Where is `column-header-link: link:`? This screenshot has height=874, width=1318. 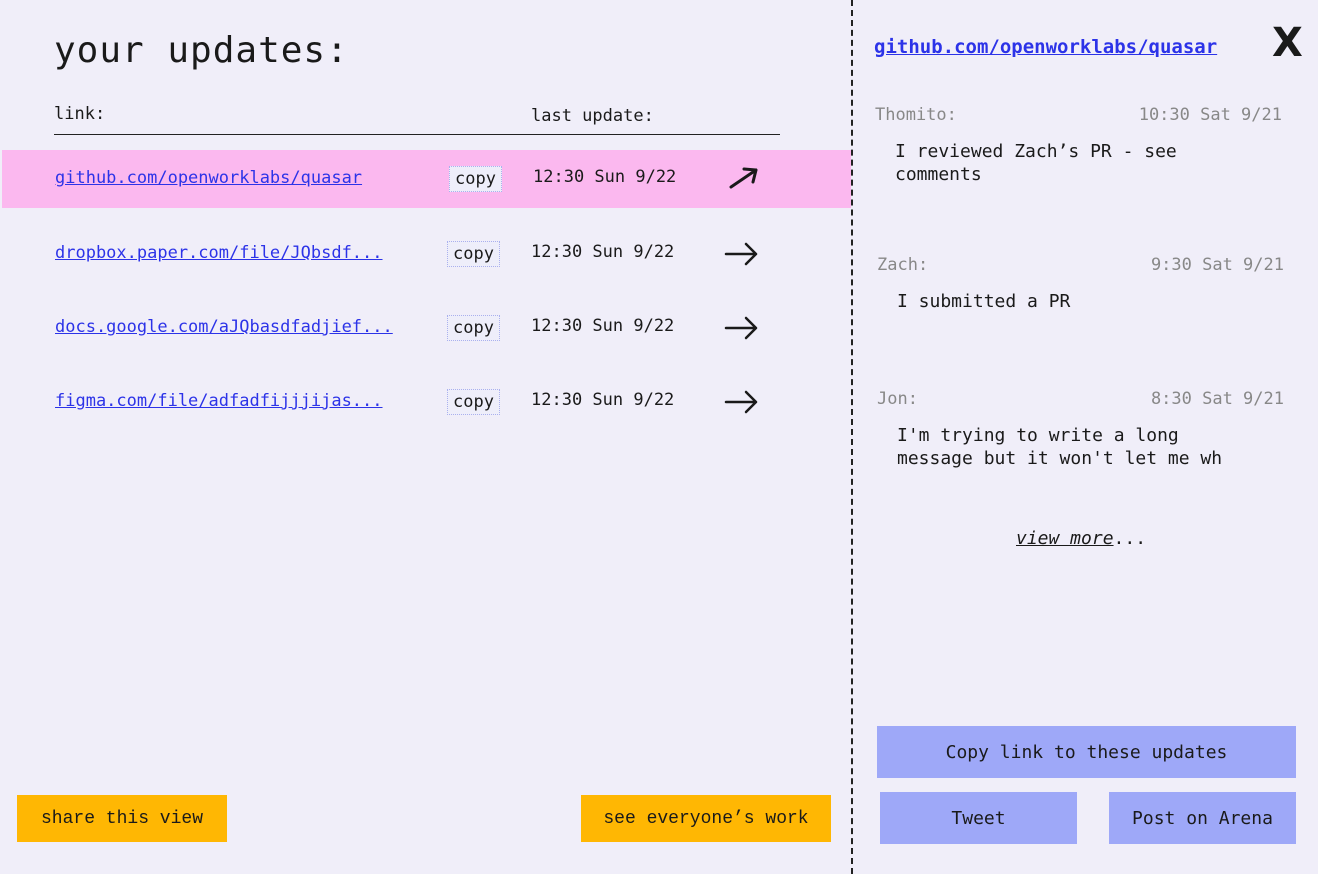 column-header-link: link: is located at coordinates (80, 114).